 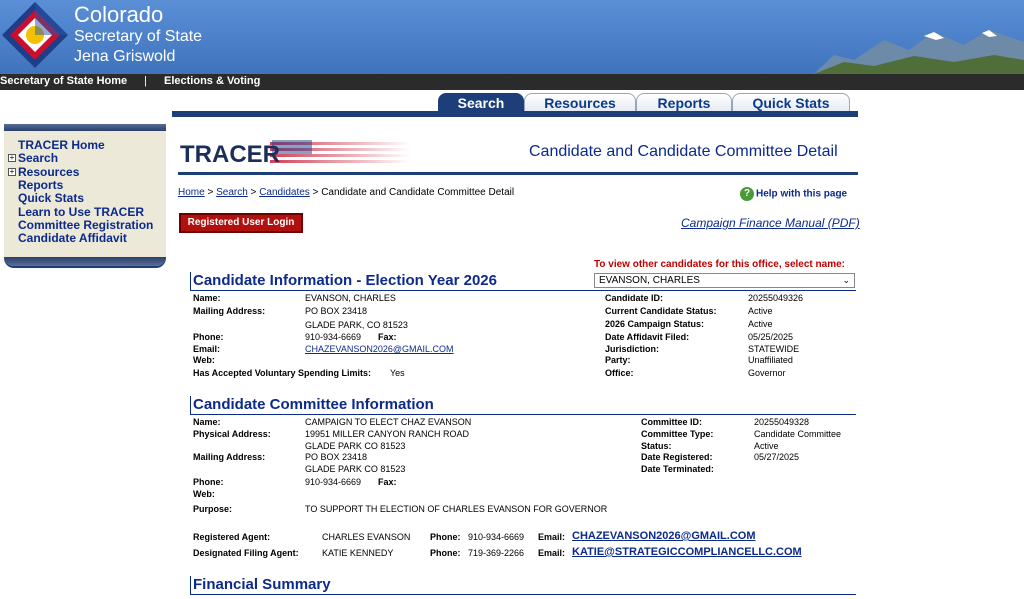 What do you see at coordinates (204, 494) in the screenshot?
I see `comm-web-label: Web:` at bounding box center [204, 494].